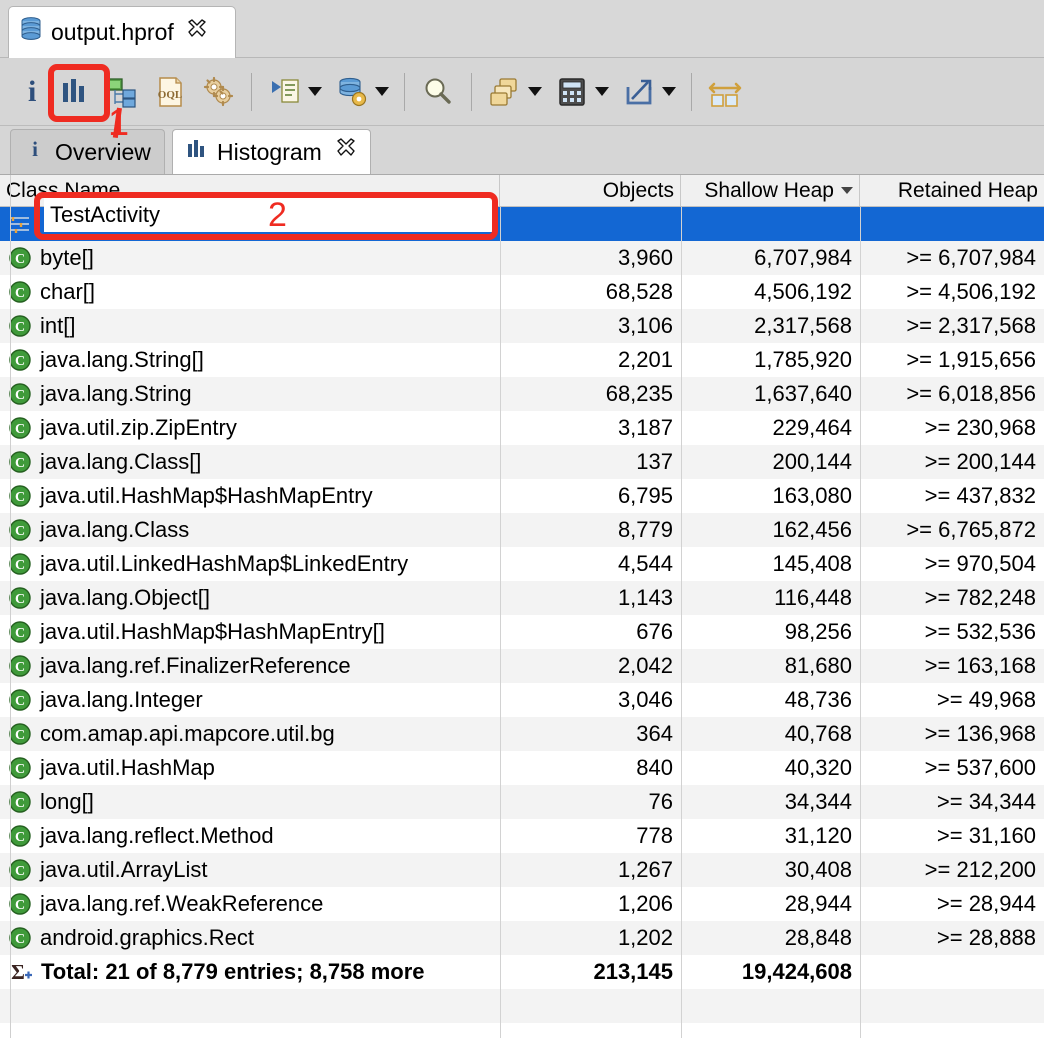  I want to click on cell-shallow-text: 116,448, so click(813, 597).